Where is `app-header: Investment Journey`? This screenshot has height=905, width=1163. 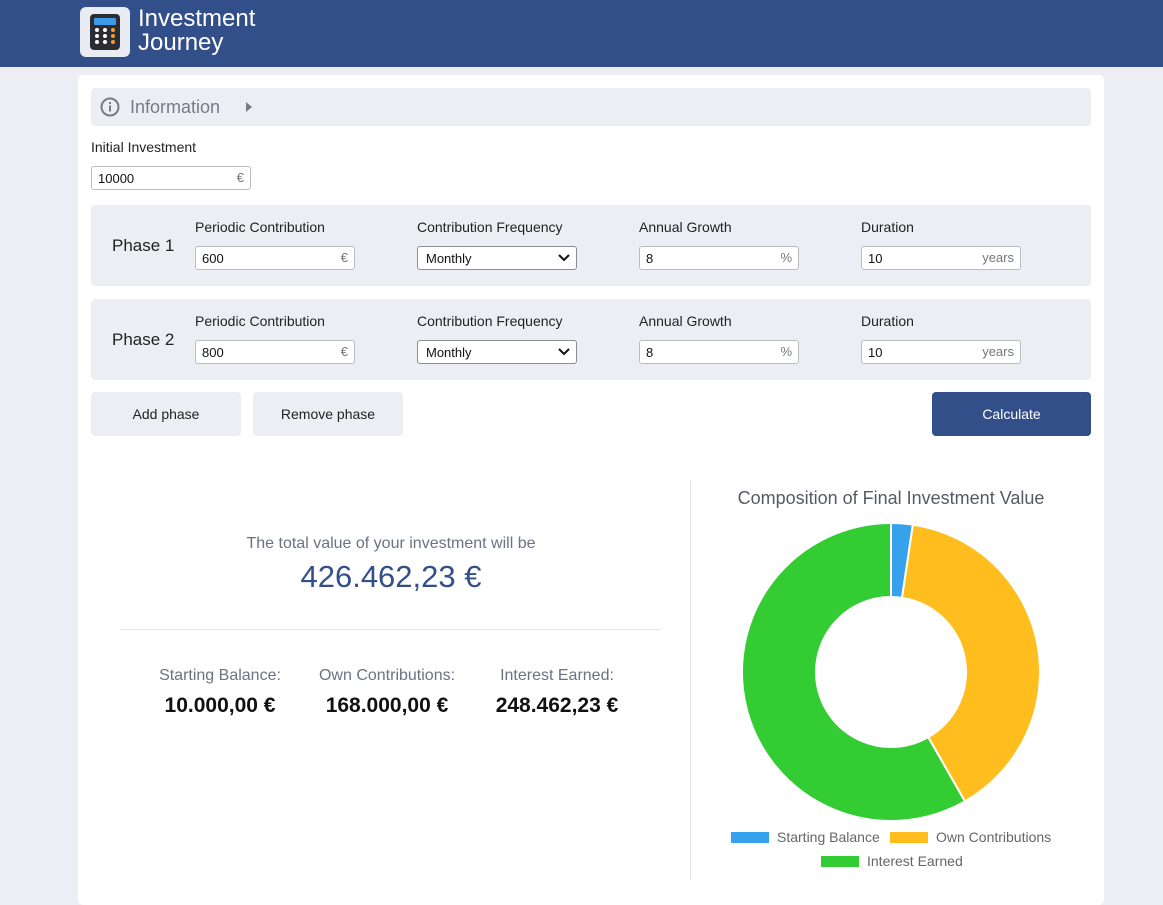 app-header: Investment Journey is located at coordinates (581, 33).